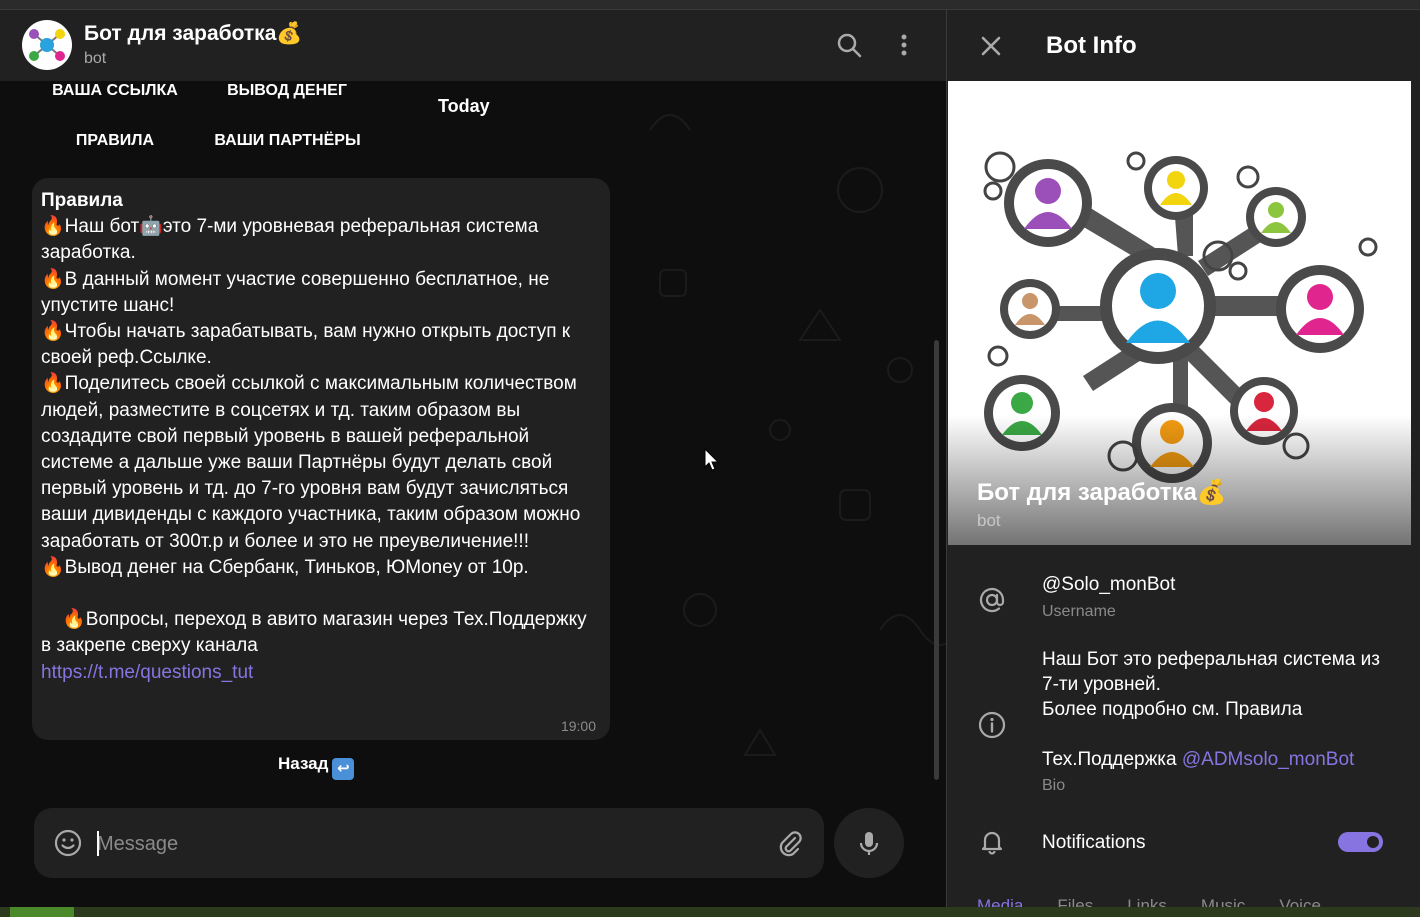 The height and width of the screenshot is (917, 1420). I want to click on support-link: @ADMsolo_monBot, so click(1268, 759).